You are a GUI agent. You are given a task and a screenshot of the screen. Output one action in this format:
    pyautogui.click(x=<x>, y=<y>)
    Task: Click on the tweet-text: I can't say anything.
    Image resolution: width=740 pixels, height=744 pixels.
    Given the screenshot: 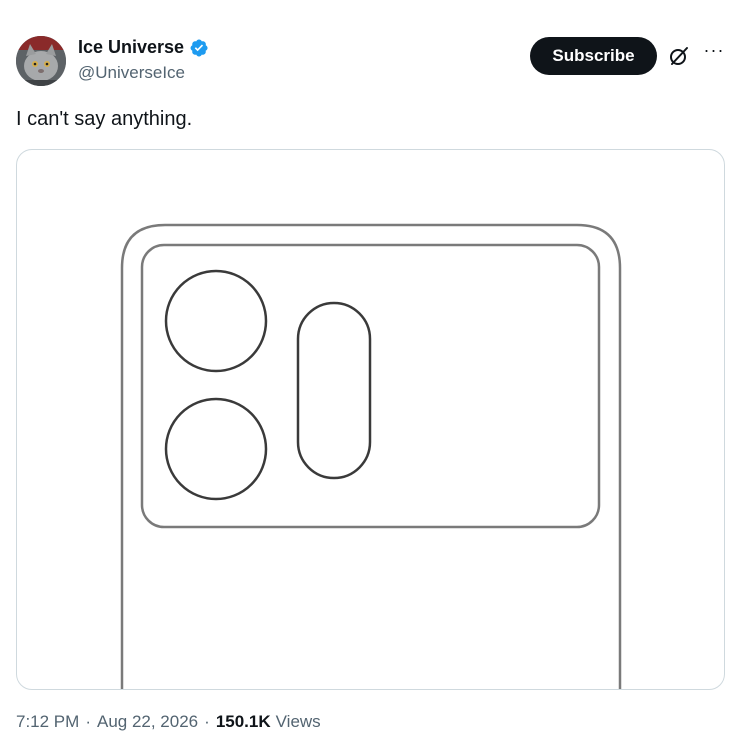 What is the action you would take?
    pyautogui.click(x=104, y=119)
    